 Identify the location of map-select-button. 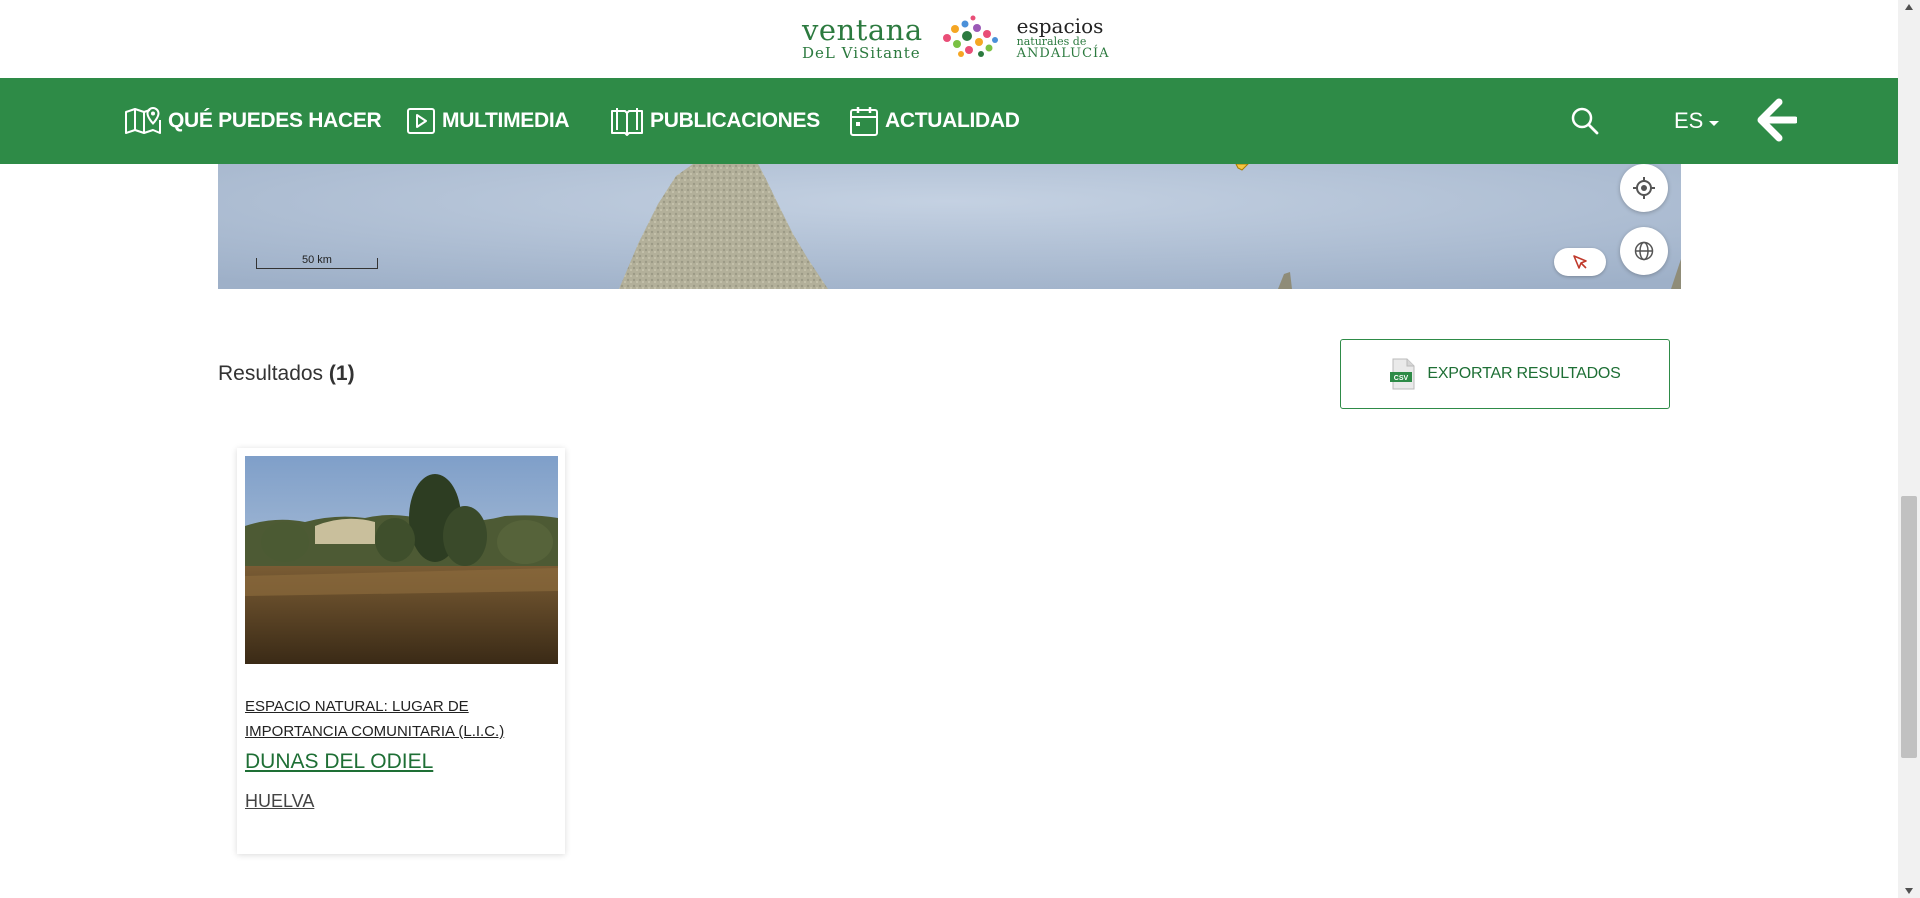
(1580, 262).